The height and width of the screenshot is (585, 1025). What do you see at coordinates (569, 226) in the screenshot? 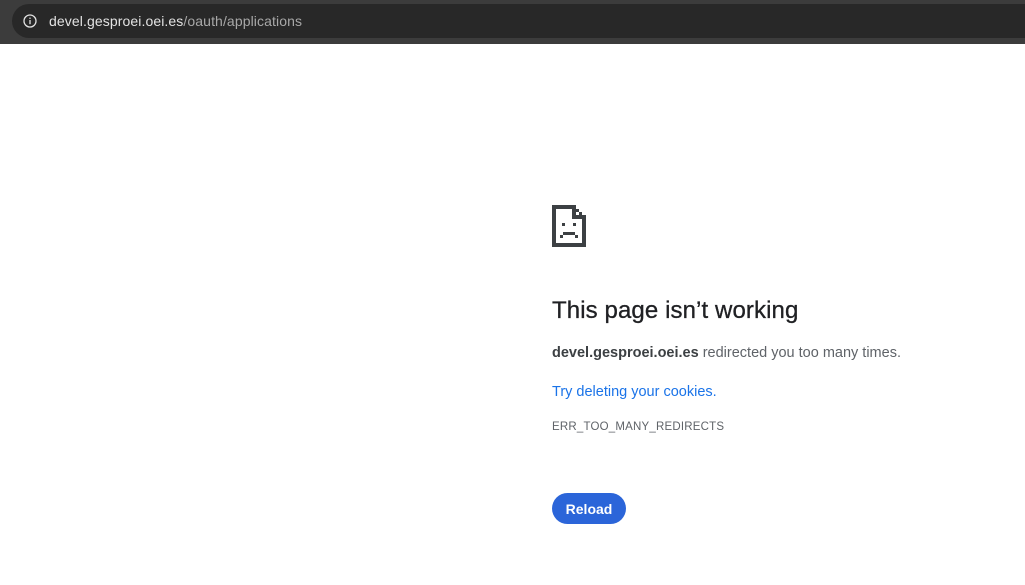
I see `sad-page-icon` at bounding box center [569, 226].